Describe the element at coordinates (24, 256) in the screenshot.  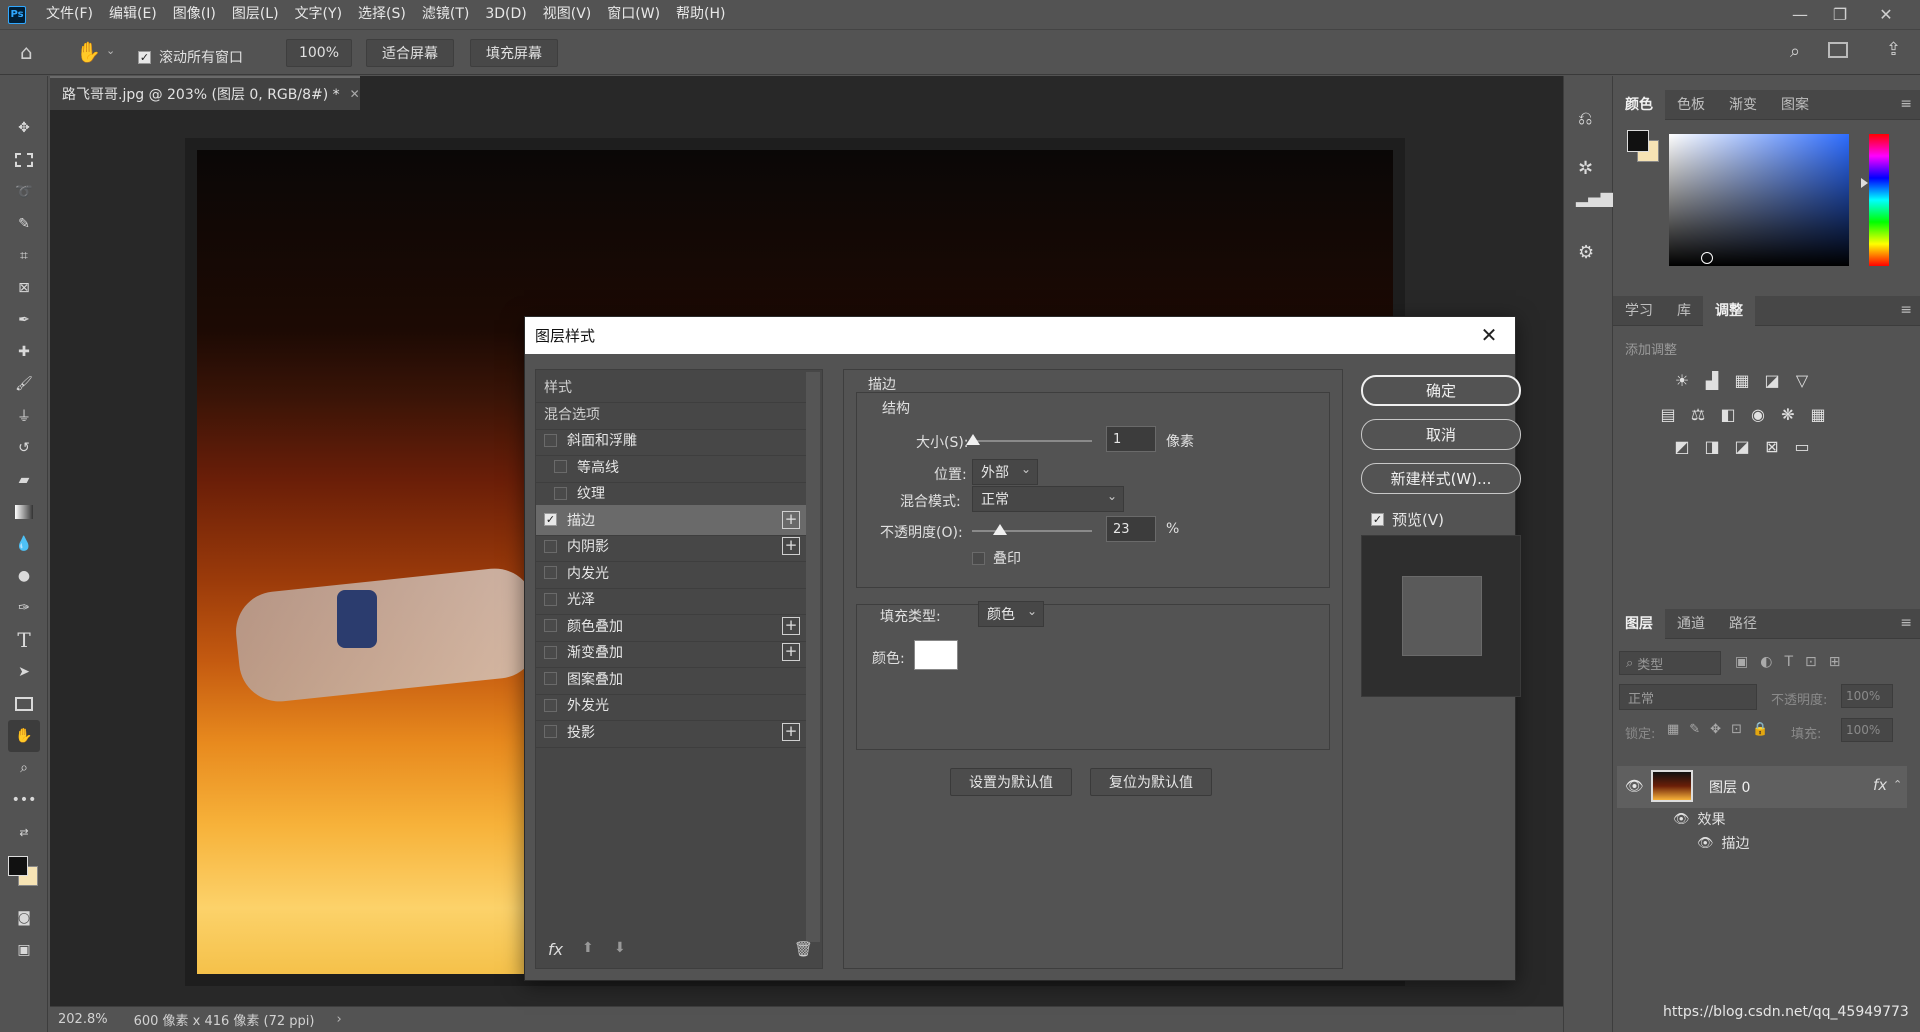
I see `crop-tool-icon: ⌗` at that location.